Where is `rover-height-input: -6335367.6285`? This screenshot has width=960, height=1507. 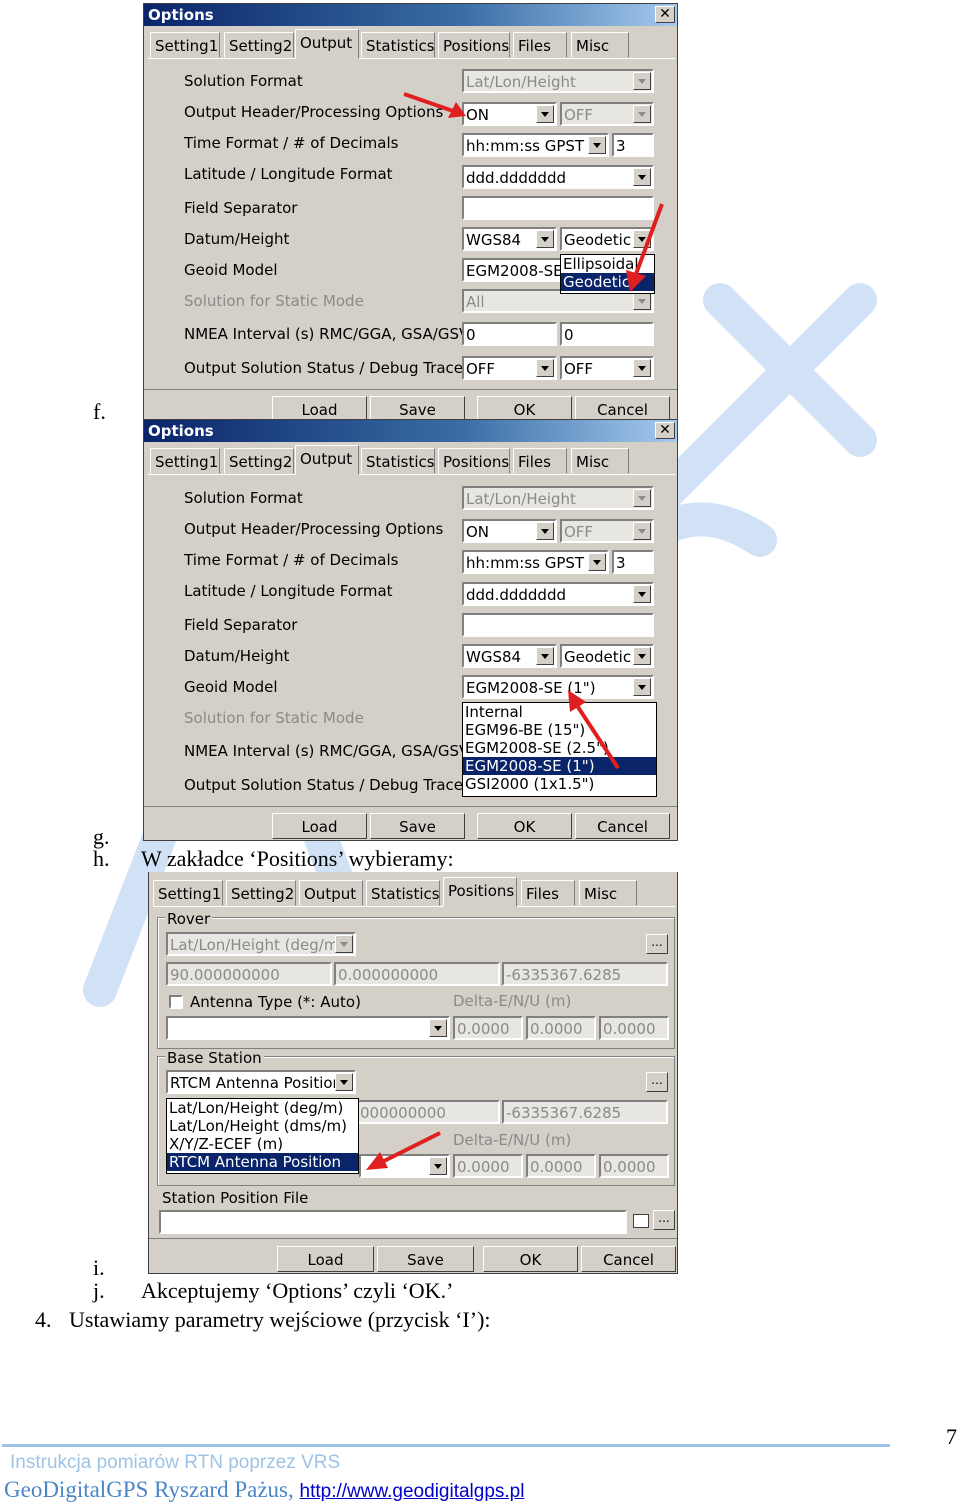 rover-height-input: -6335367.6285 is located at coordinates (585, 974).